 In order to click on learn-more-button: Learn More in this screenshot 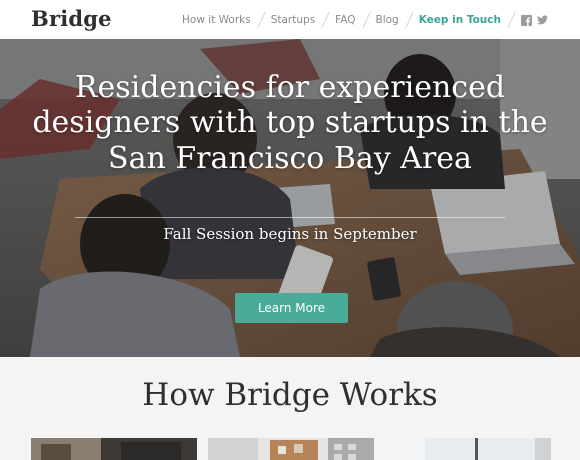, I will do `click(291, 308)`.